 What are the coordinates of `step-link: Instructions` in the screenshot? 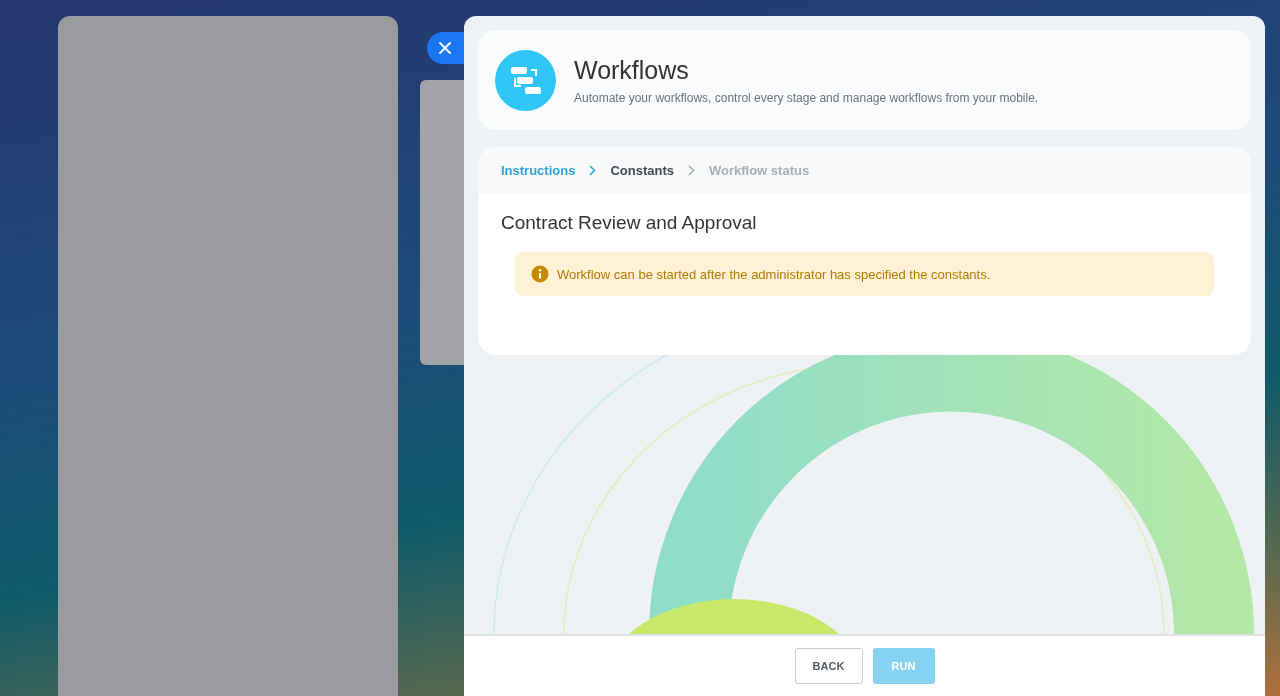 It's located at (538, 170).